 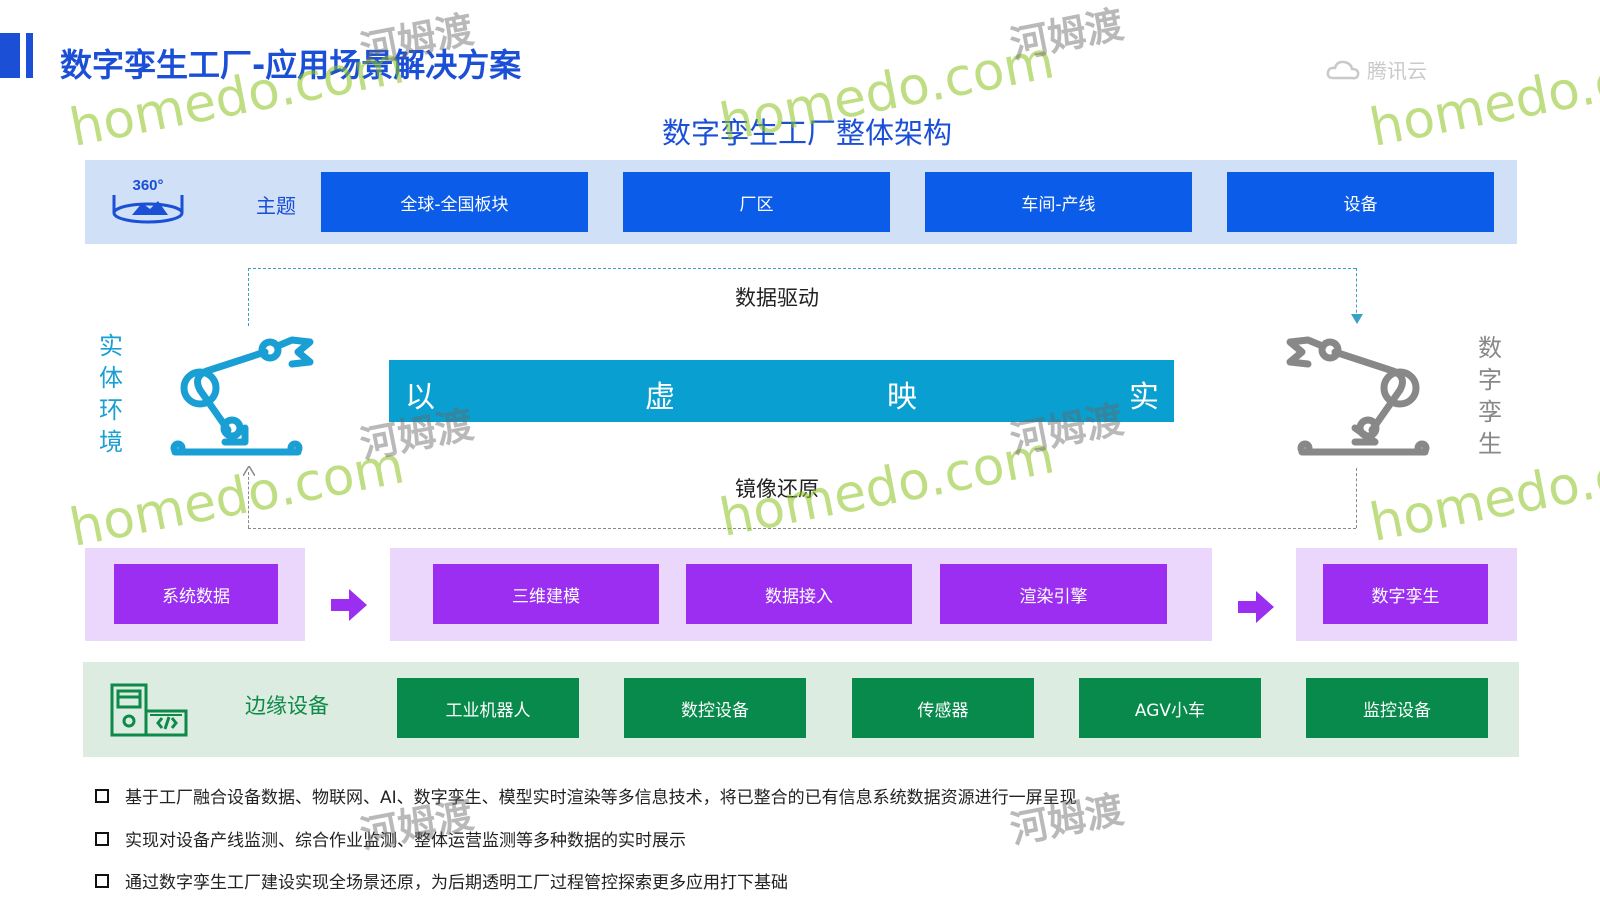 What do you see at coordinates (488, 708) in the screenshot?
I see `edge-item-industrial-robot: 工业机器人` at bounding box center [488, 708].